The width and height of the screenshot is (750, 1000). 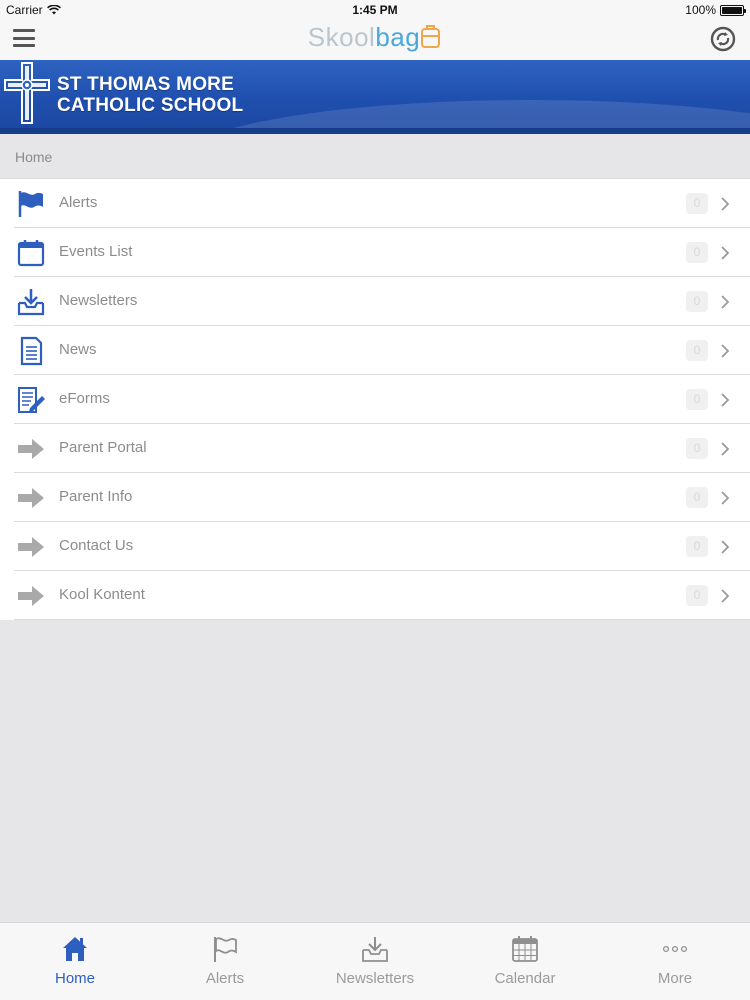 I want to click on status-right: 100%, so click(x=715, y=10).